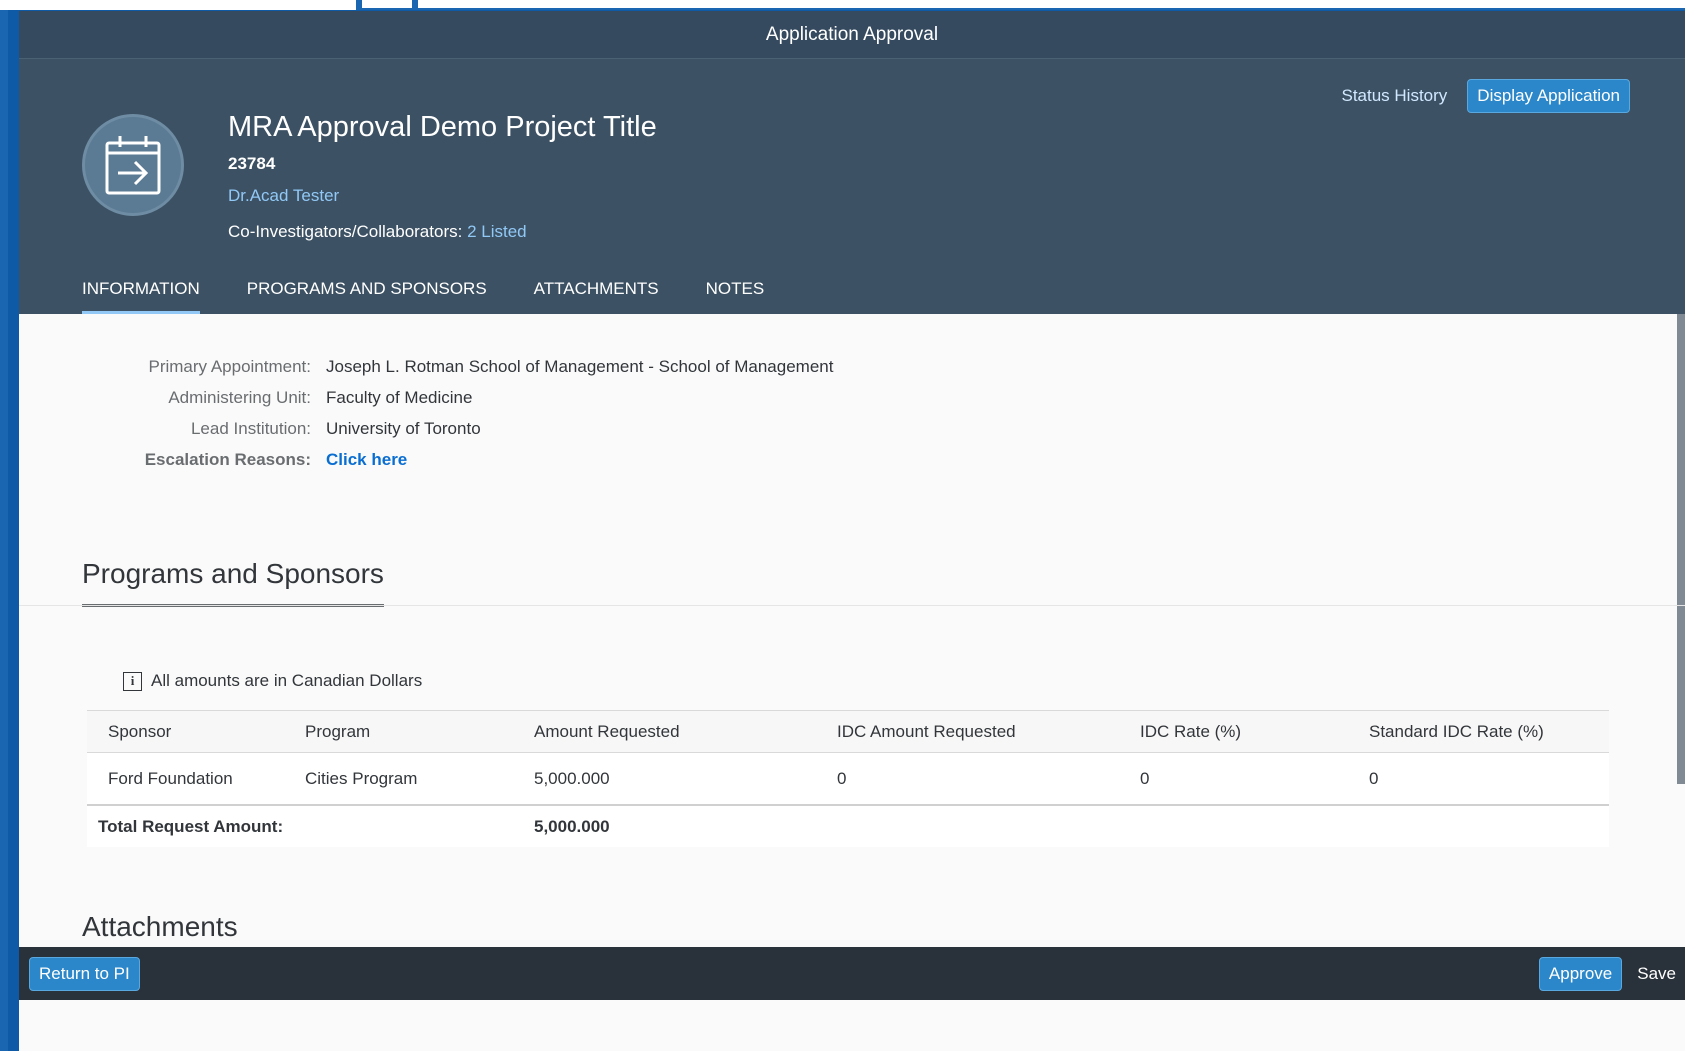 Image resolution: width=1685 pixels, height=1051 pixels. Describe the element at coordinates (403, 428) in the screenshot. I see `lead-institution-value: University of Toronto` at that location.